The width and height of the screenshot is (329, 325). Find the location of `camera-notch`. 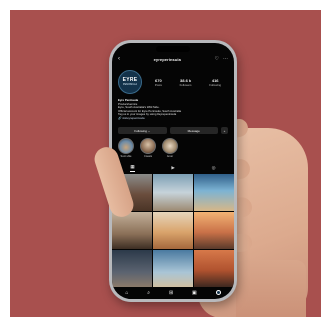

camera-notch is located at coordinates (173, 49).